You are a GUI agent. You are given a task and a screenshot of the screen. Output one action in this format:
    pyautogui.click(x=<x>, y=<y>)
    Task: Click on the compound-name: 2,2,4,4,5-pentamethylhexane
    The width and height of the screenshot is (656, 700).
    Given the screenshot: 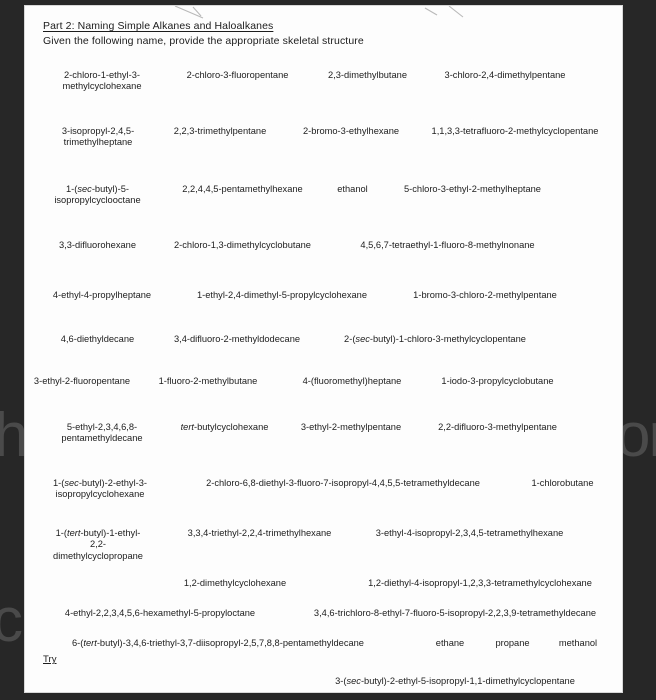 What is the action you would take?
    pyautogui.click(x=242, y=189)
    